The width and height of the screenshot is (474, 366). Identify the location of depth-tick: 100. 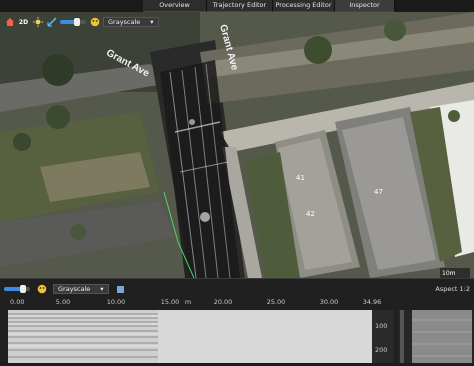
(381, 326).